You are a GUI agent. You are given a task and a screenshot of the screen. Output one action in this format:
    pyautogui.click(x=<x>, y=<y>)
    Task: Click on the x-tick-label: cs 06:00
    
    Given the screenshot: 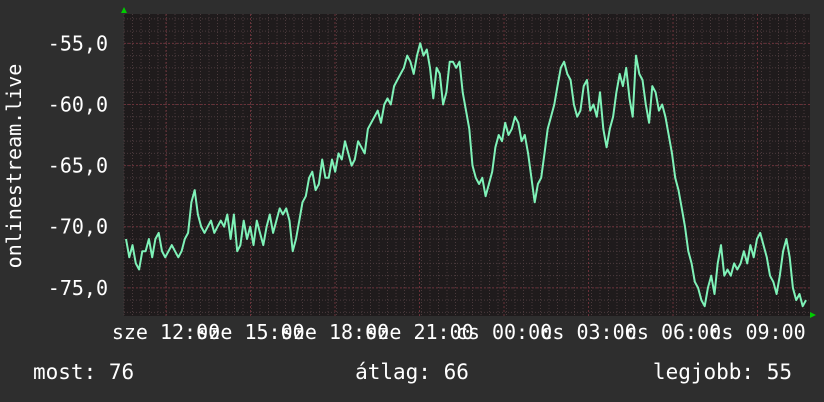 What is the action you would take?
    pyautogui.click(x=673, y=332)
    